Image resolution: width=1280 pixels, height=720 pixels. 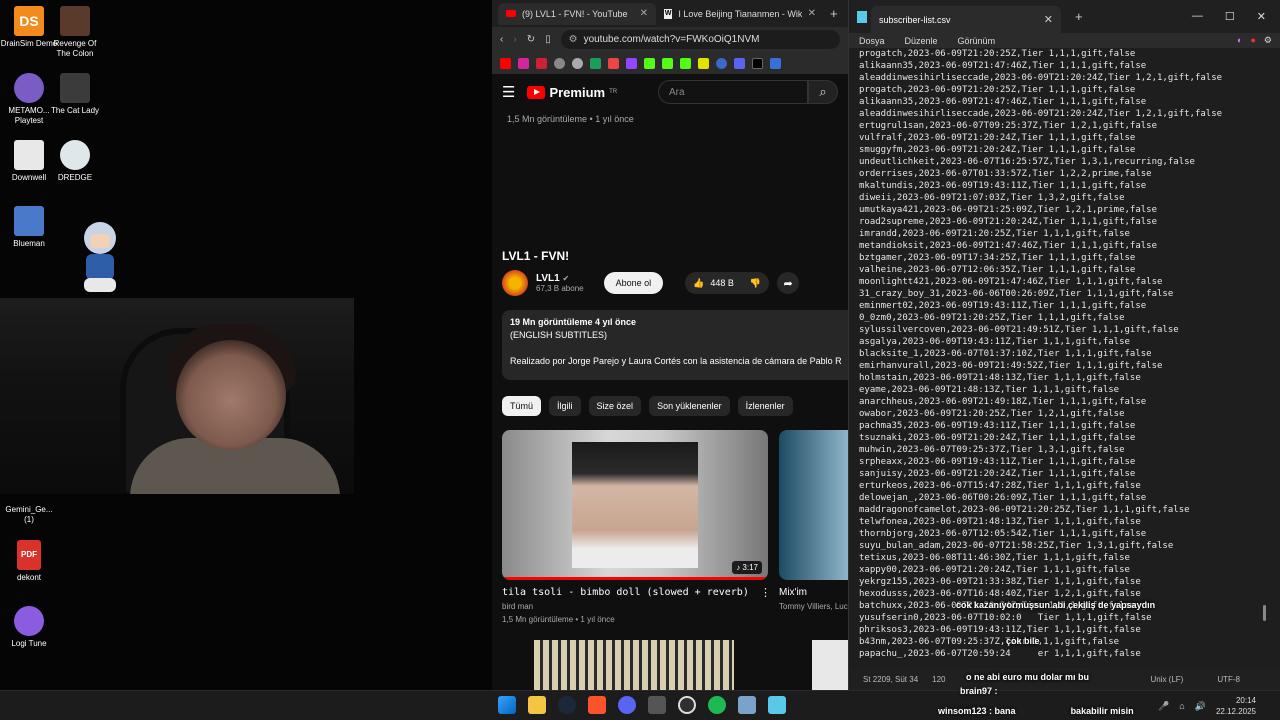 I want to click on menu-edit: Düzenle, so click(x=921, y=41).